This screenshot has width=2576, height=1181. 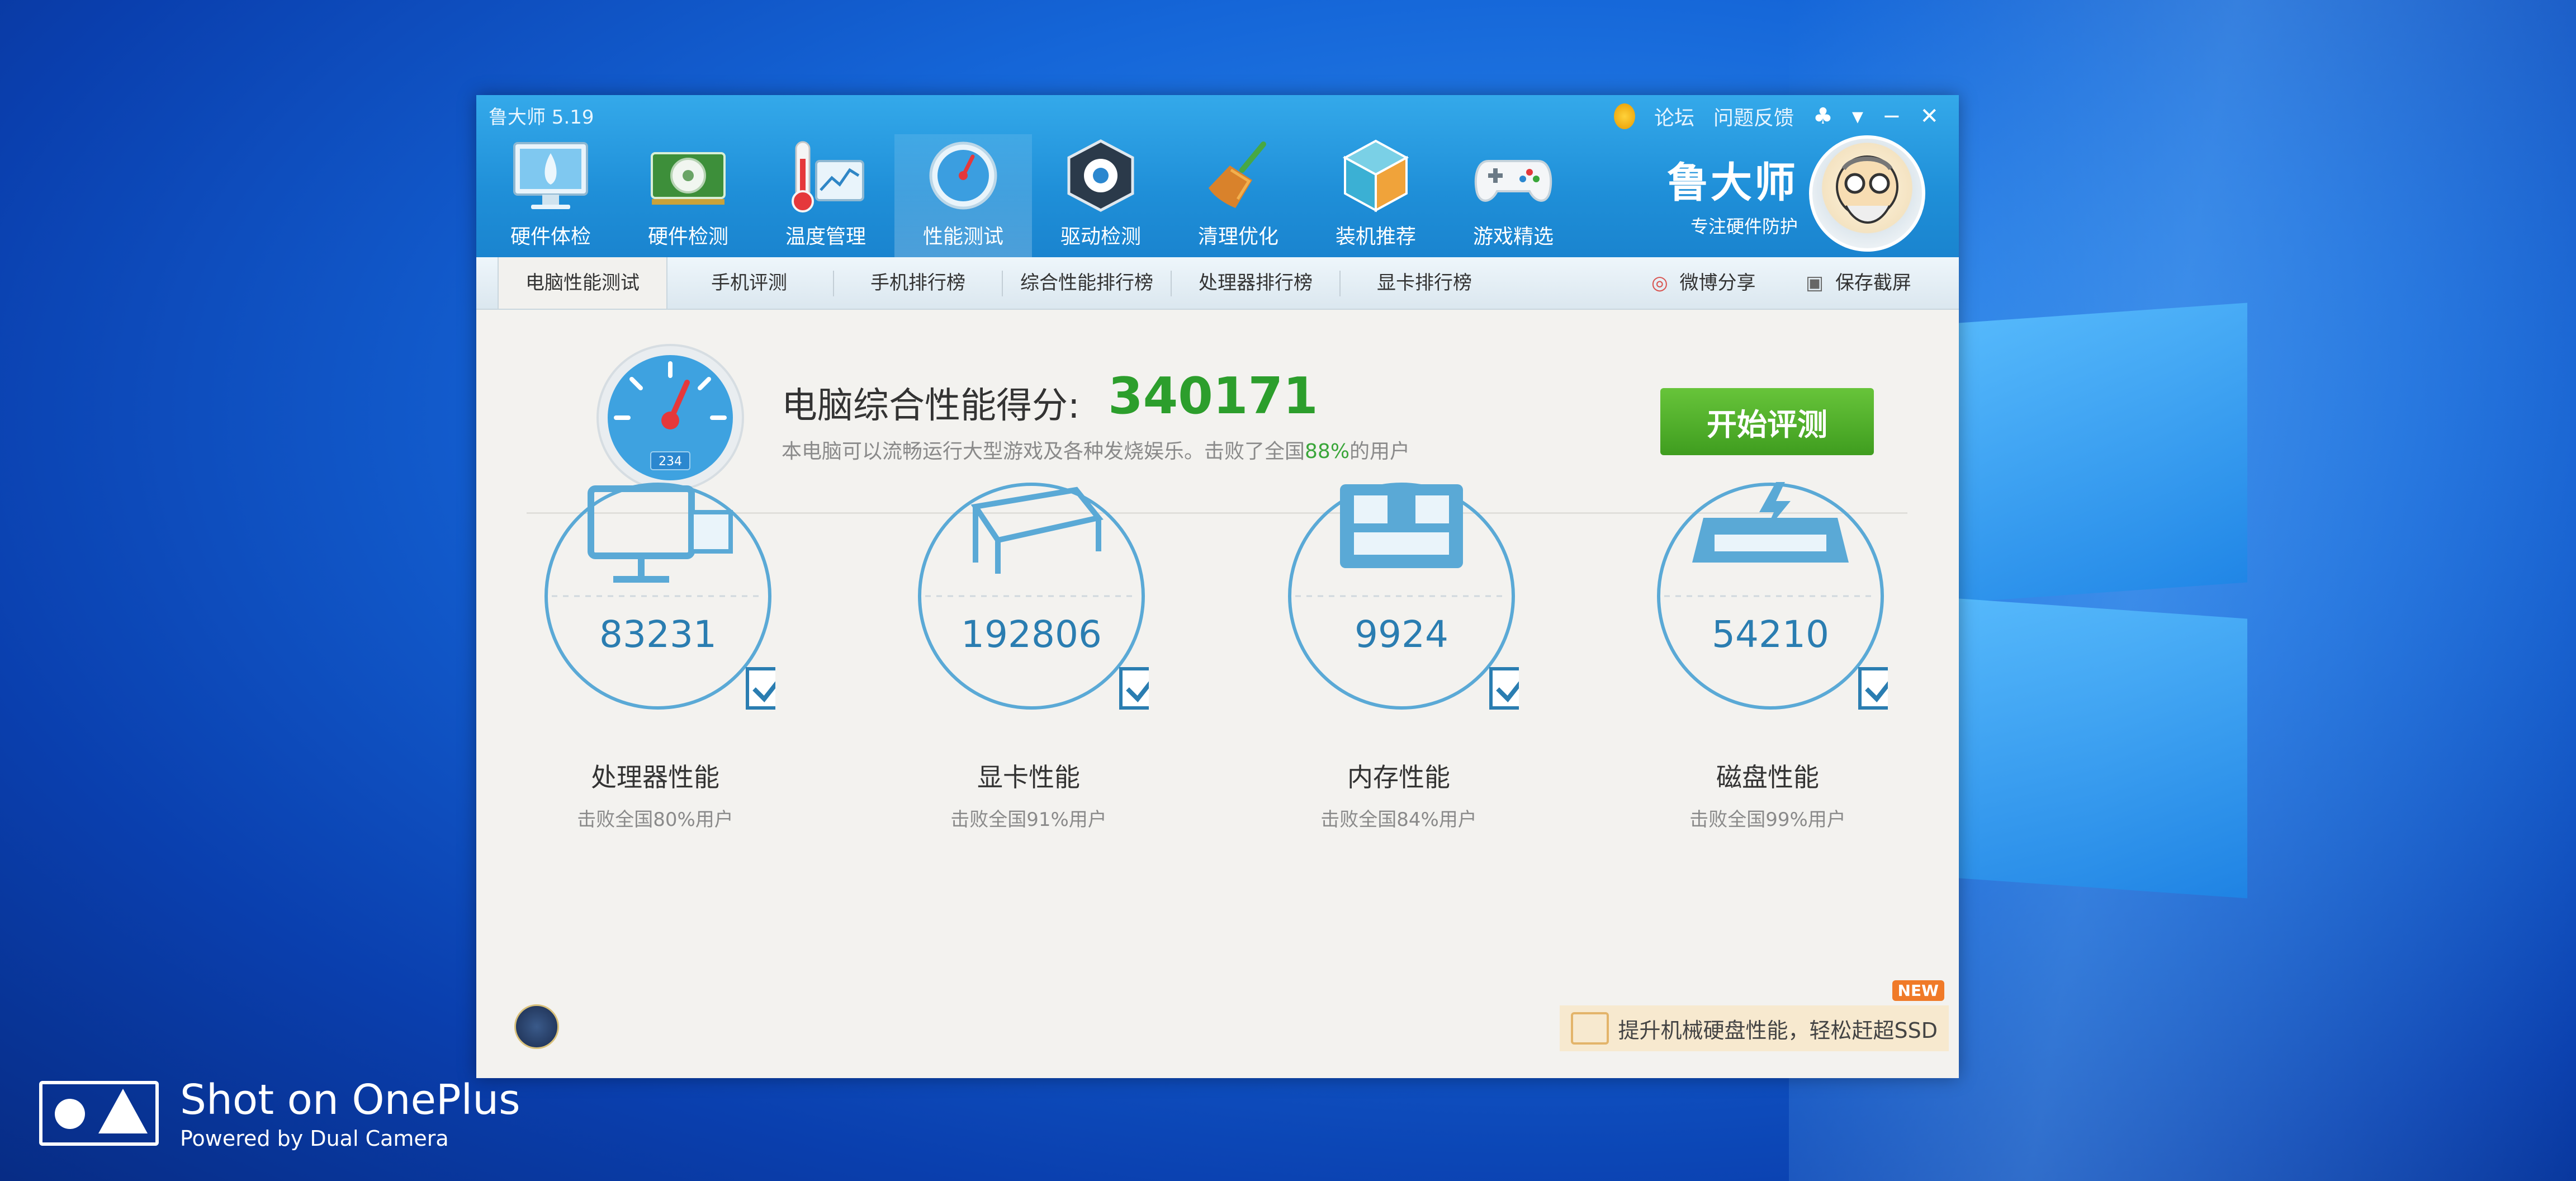 I want to click on brand-slogan: 专注硬件防护, so click(x=1744, y=226).